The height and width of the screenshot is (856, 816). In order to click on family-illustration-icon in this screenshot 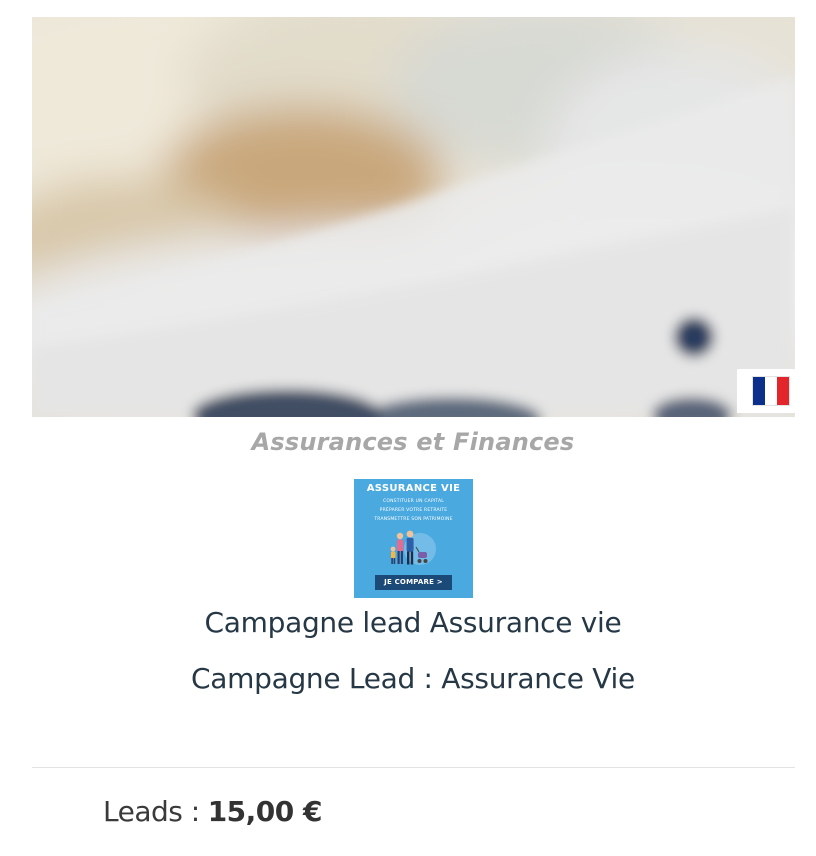, I will do `click(413, 547)`.